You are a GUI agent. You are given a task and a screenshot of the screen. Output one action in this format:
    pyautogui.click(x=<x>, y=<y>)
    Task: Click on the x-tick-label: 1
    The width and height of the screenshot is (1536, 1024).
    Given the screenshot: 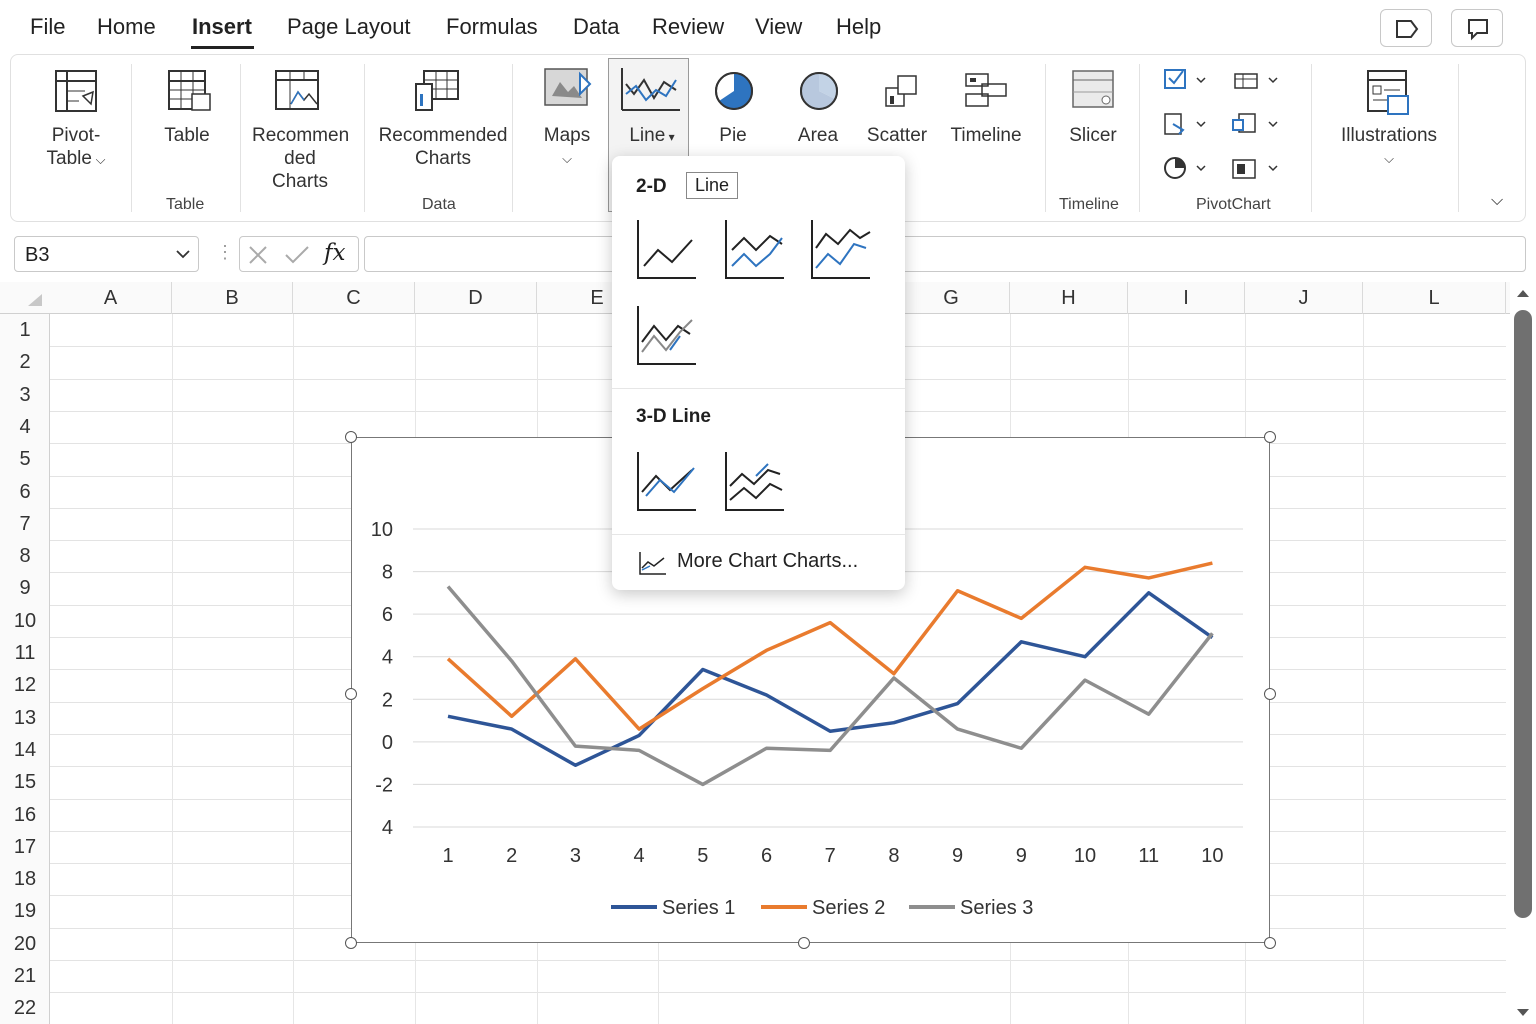 What is the action you would take?
    pyautogui.click(x=447, y=856)
    